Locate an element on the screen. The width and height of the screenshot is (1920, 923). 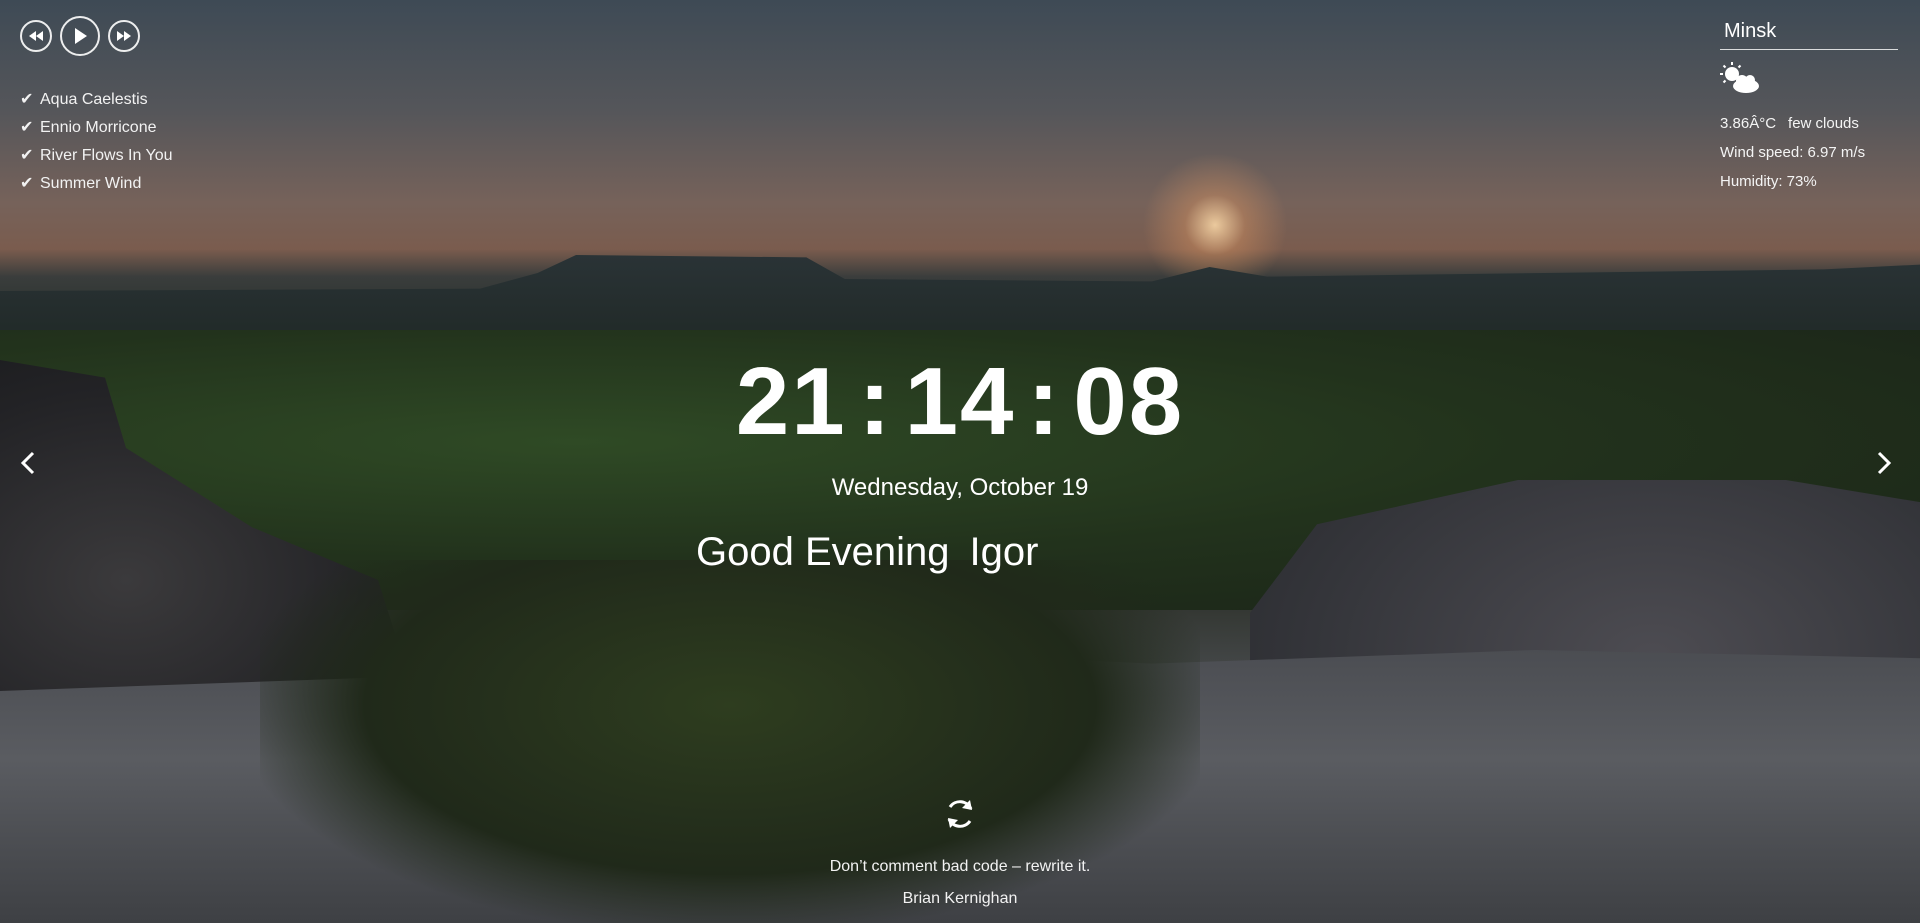
clock-minutes: 14 is located at coordinates (960, 401).